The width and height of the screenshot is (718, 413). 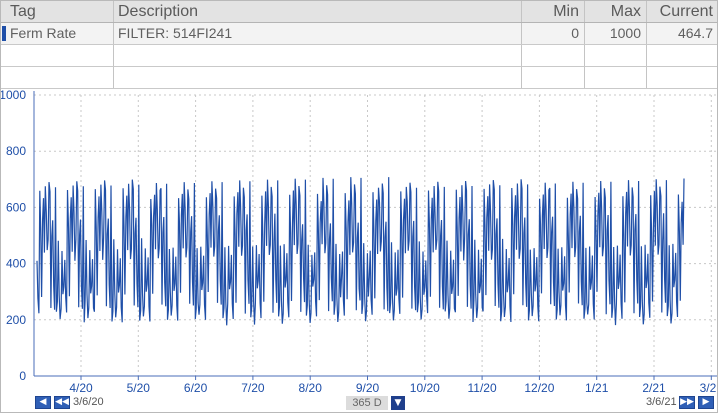 What do you see at coordinates (43, 402) in the screenshot?
I see `arrow-left-icon: ◀` at bounding box center [43, 402].